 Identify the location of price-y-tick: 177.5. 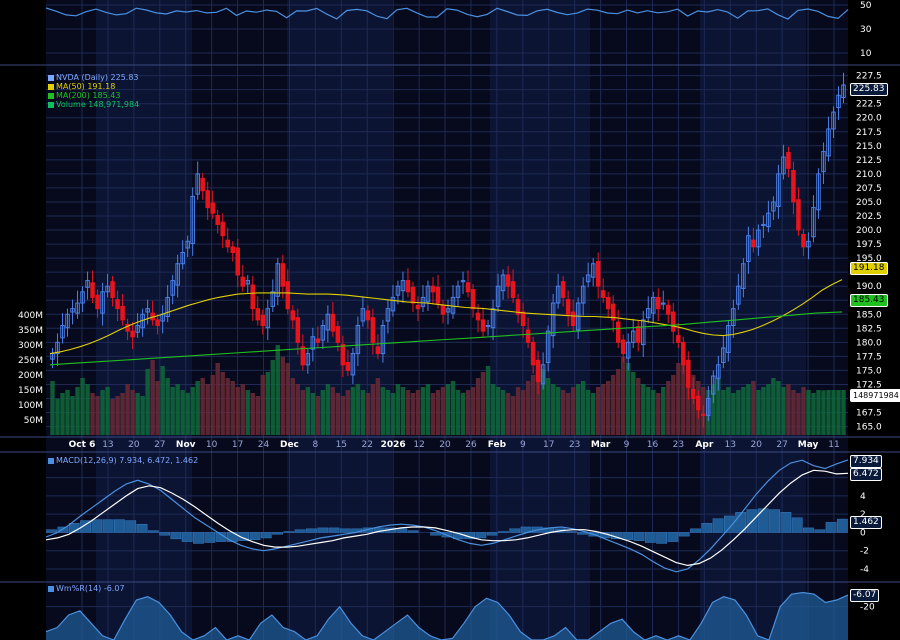
(869, 357).